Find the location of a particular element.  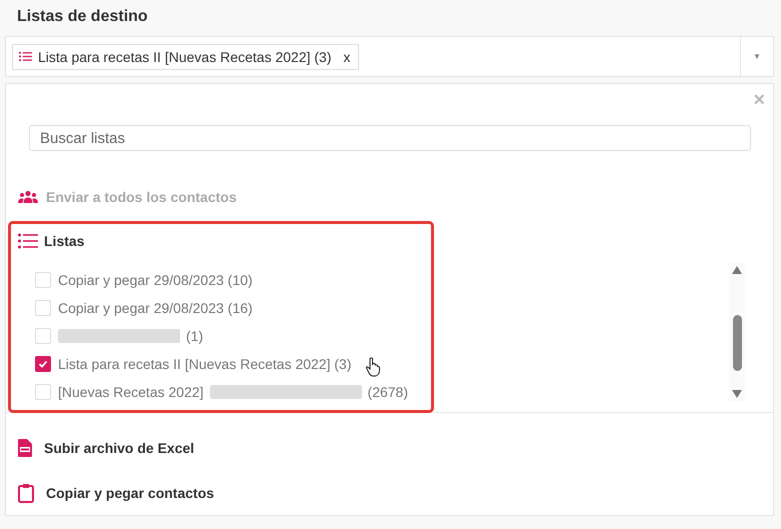

scroll-down-icon is located at coordinates (737, 394).